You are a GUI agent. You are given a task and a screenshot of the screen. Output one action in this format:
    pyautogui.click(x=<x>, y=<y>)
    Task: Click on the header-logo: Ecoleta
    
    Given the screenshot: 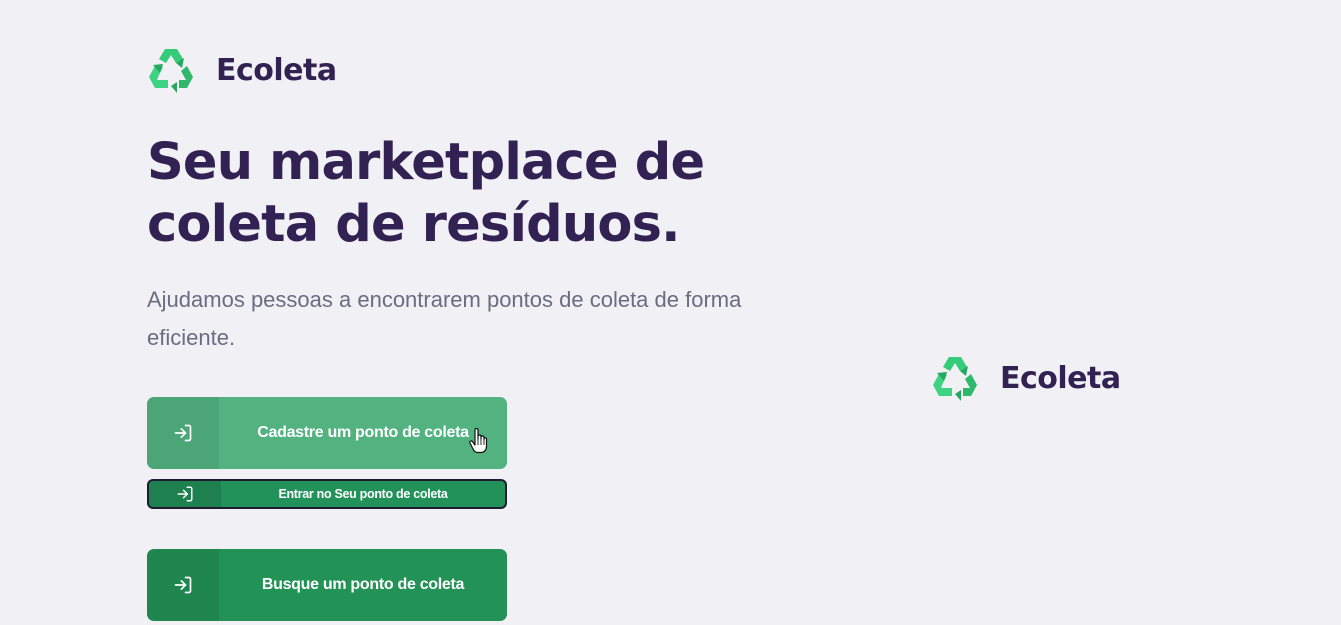 What is the action you would take?
    pyautogui.click(x=241, y=70)
    